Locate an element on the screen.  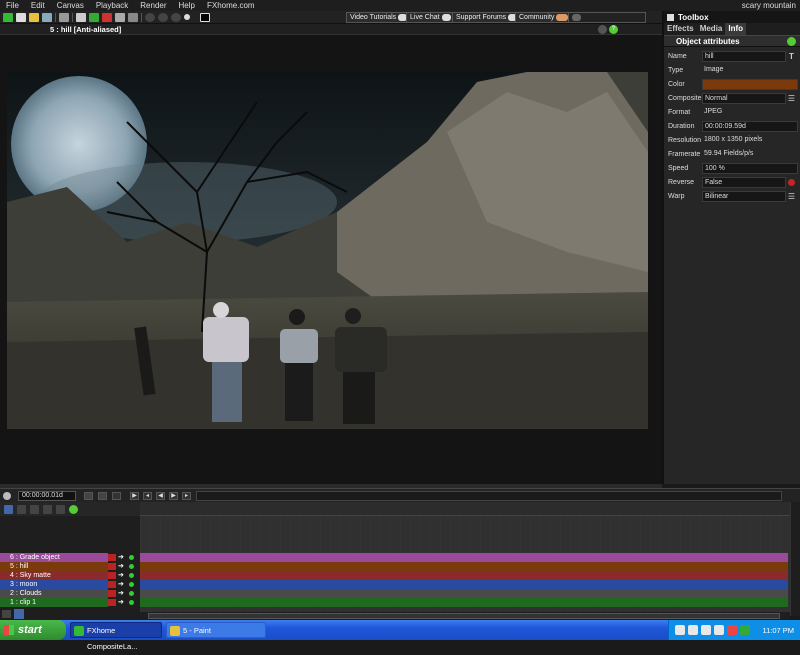
layer-label: 4 : Sky matte is located at coordinates (54, 575).